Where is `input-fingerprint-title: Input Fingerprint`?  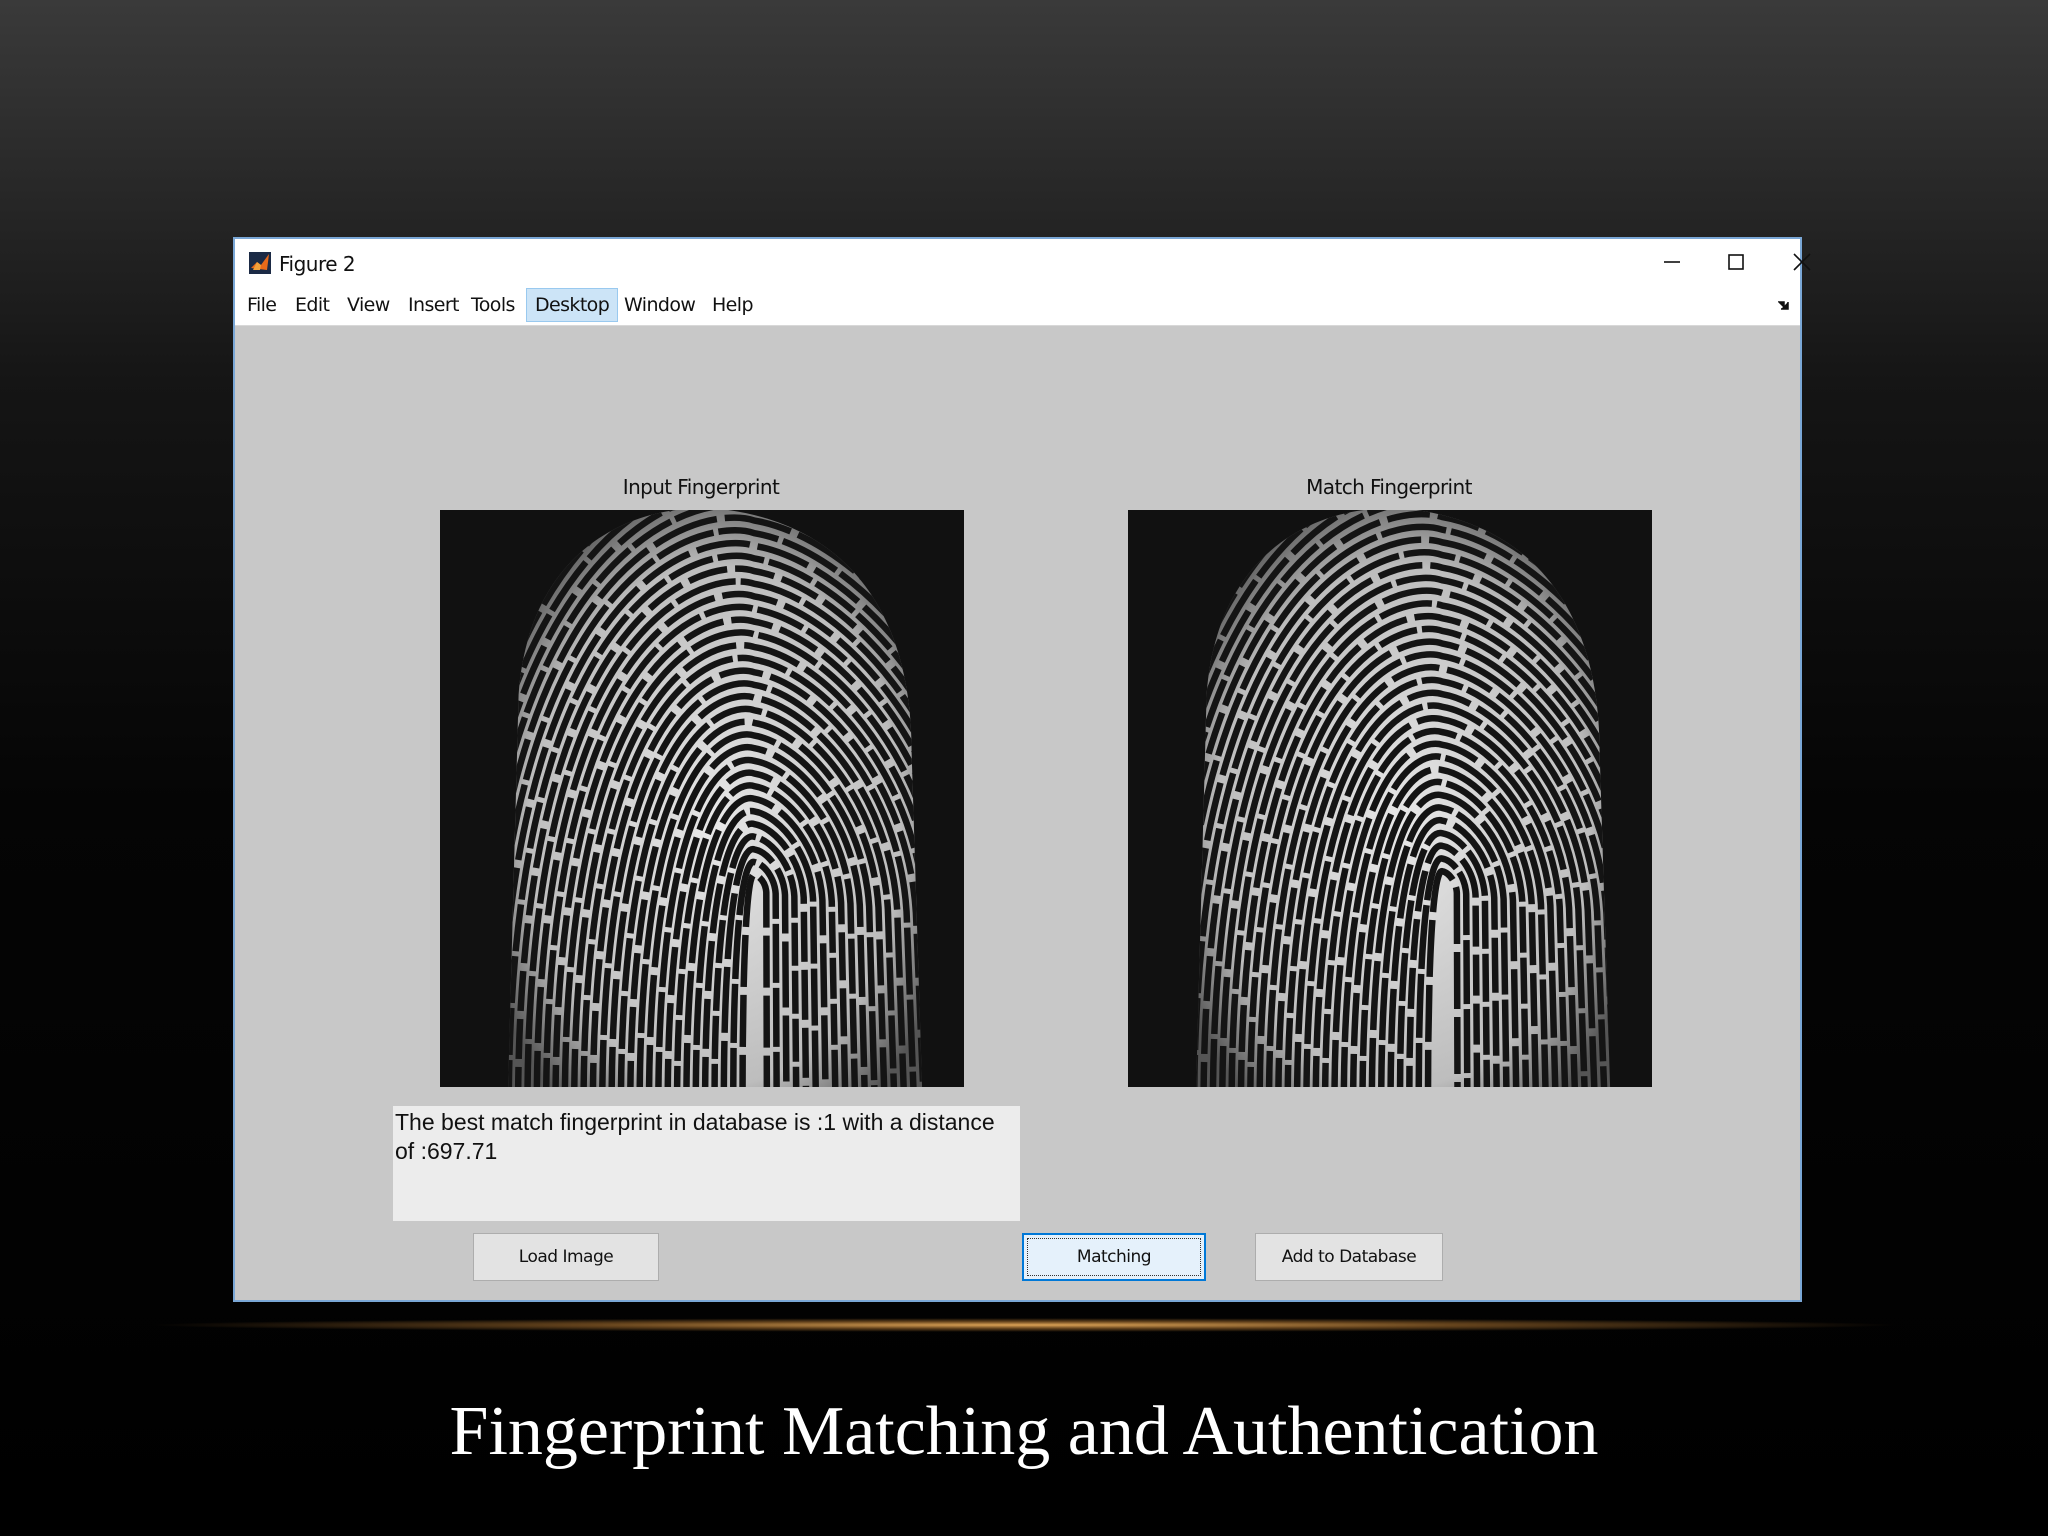 input-fingerprint-title: Input Fingerprint is located at coordinates (701, 487).